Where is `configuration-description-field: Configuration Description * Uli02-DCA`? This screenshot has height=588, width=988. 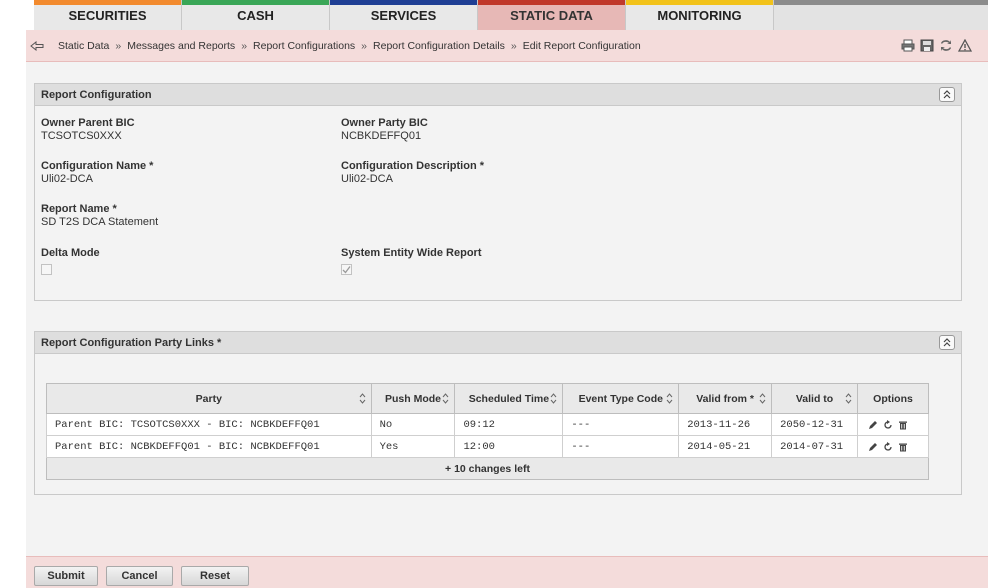
configuration-description-field: Configuration Description * Uli02-DCA is located at coordinates (412, 172).